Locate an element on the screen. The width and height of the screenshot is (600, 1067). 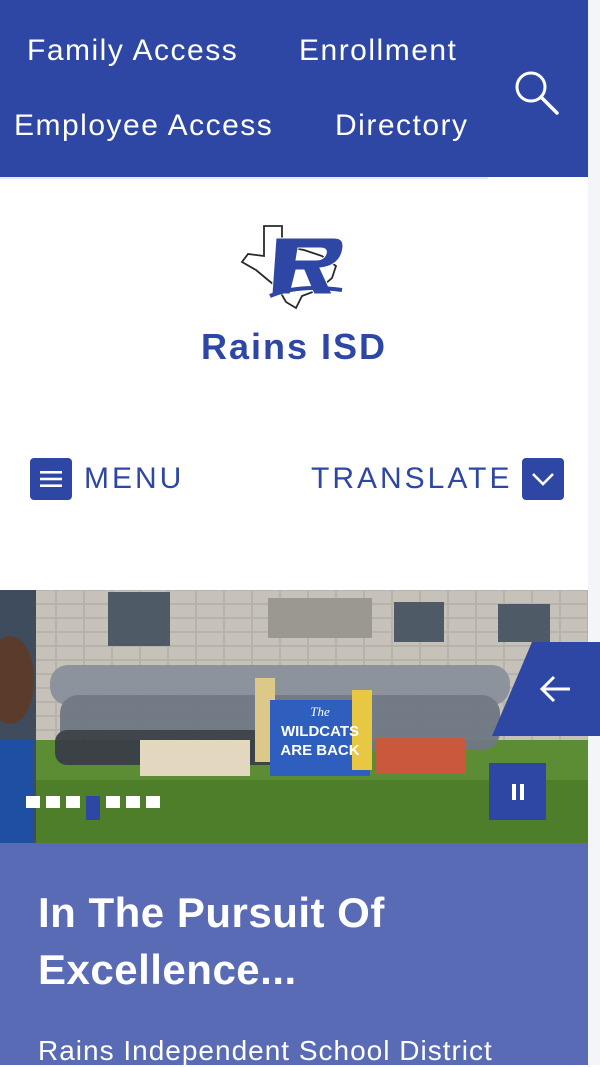
directory-link: Directory is located at coordinates (402, 126).